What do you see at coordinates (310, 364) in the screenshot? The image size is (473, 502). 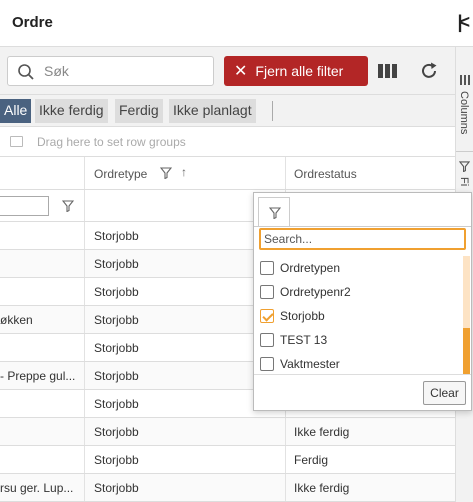 I see `filter-option-label: Vaktmester` at bounding box center [310, 364].